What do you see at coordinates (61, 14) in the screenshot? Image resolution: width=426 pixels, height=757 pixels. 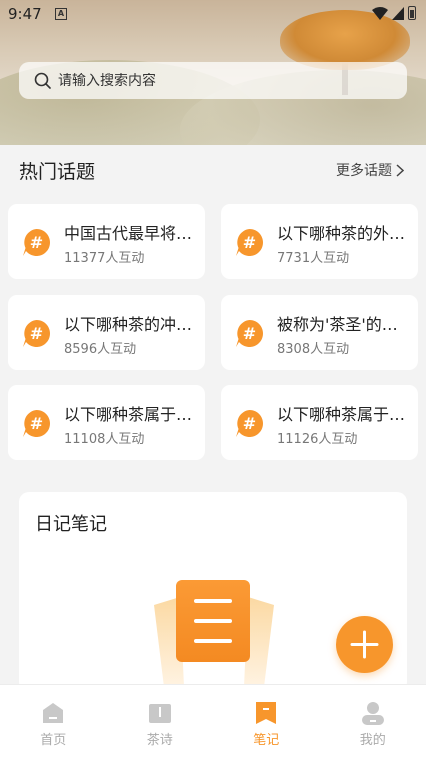 I see `notification-icon: A` at bounding box center [61, 14].